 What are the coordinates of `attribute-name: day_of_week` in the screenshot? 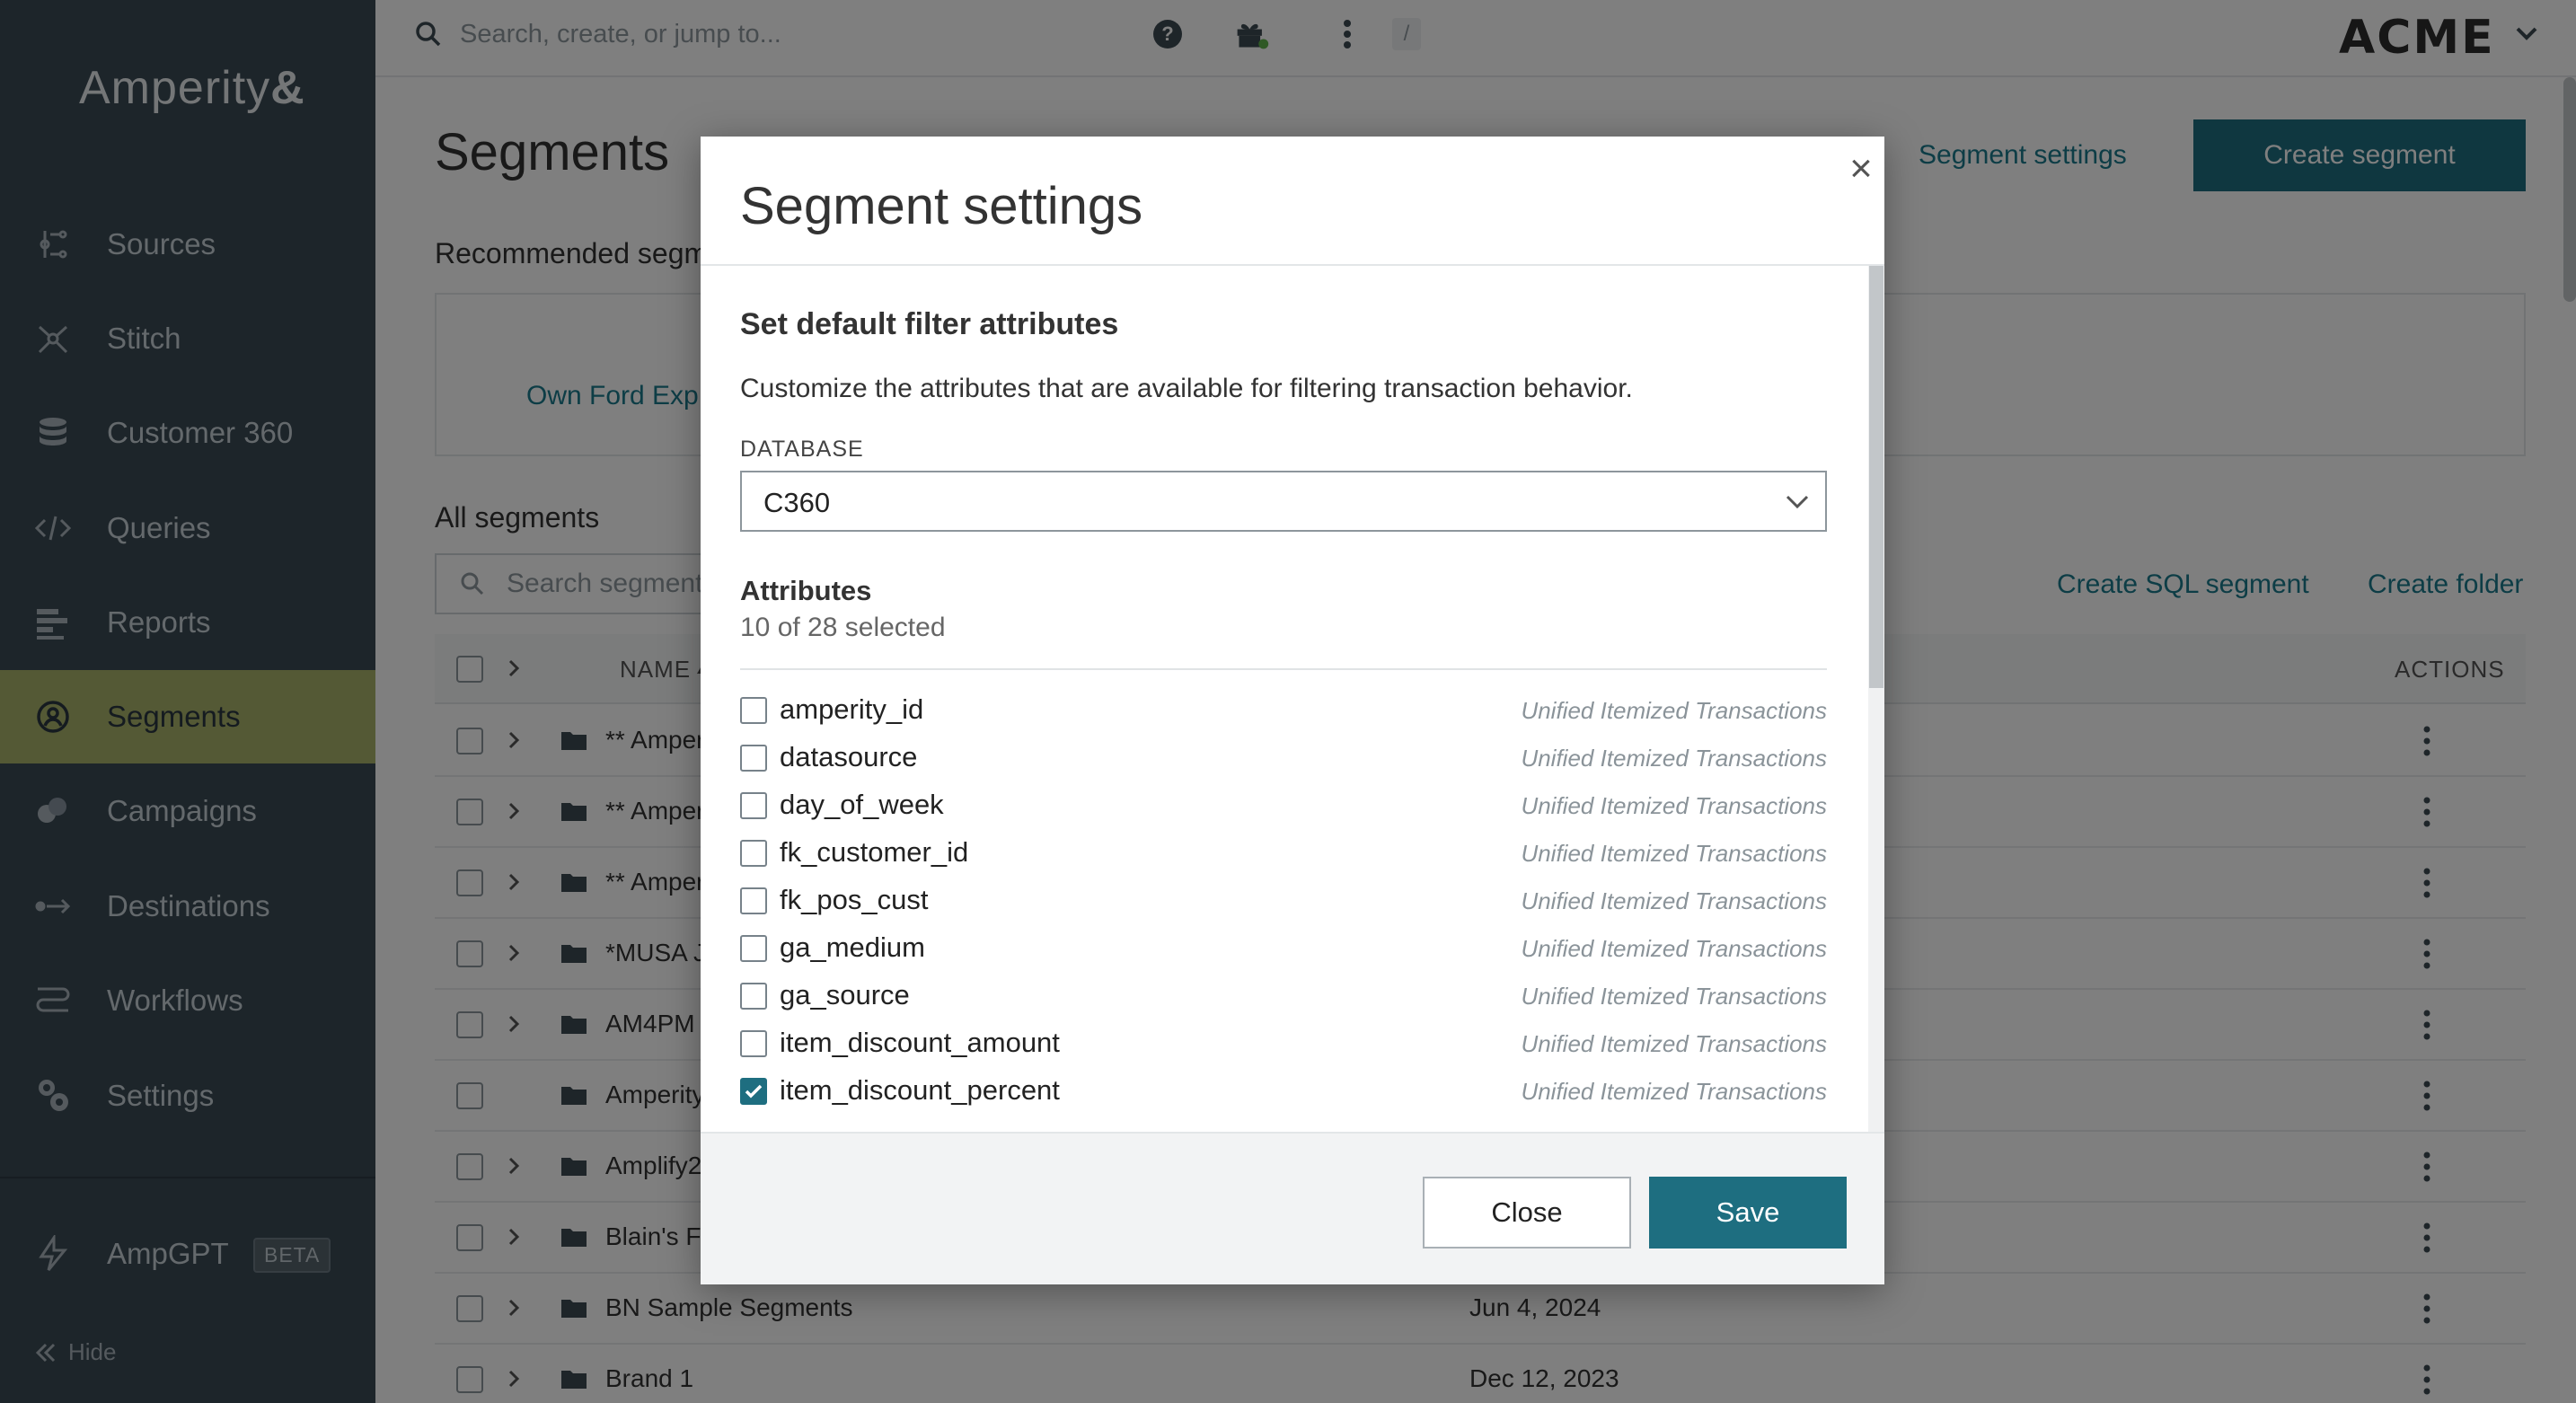 It's located at (862, 805).